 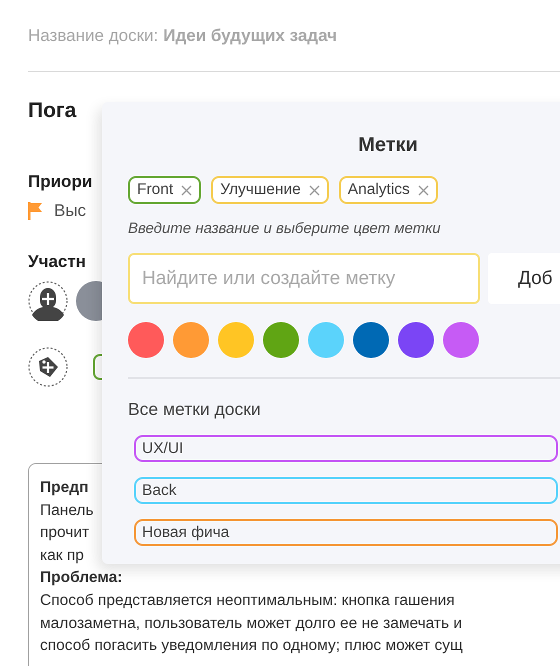 What do you see at coordinates (251, 624) in the screenshot?
I see `description-text: малозаметна, пользователь может долго ее не замечать и` at bounding box center [251, 624].